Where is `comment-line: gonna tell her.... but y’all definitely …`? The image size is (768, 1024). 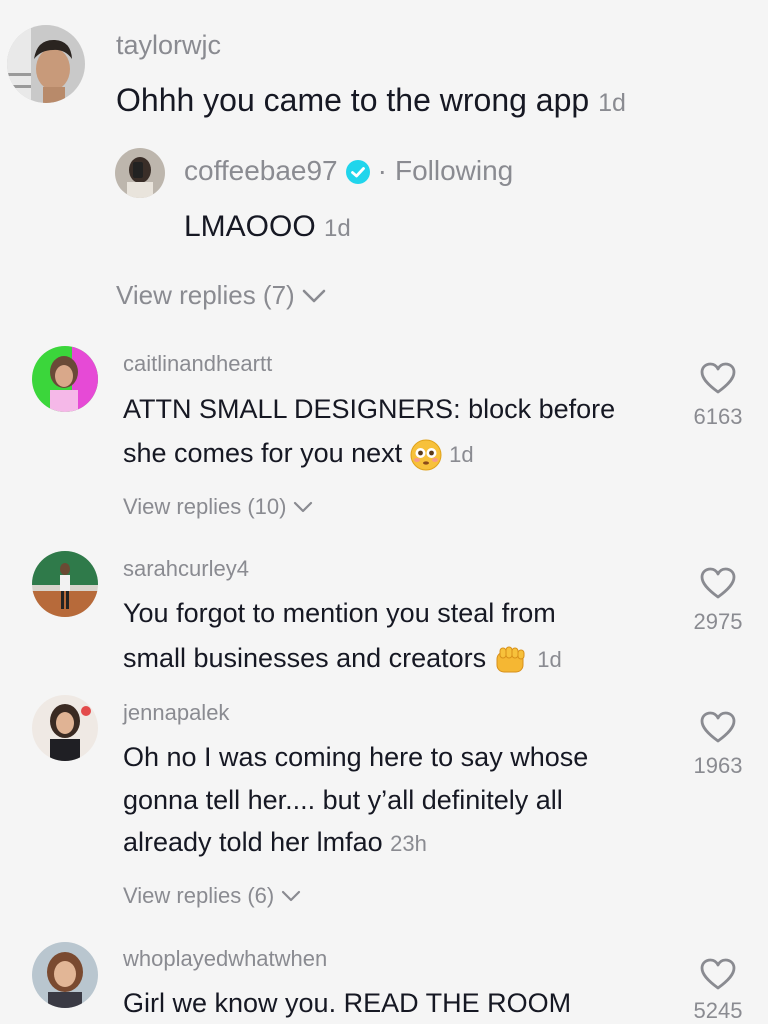
comment-line: gonna tell her.... but y’all definitely … is located at coordinates (343, 800).